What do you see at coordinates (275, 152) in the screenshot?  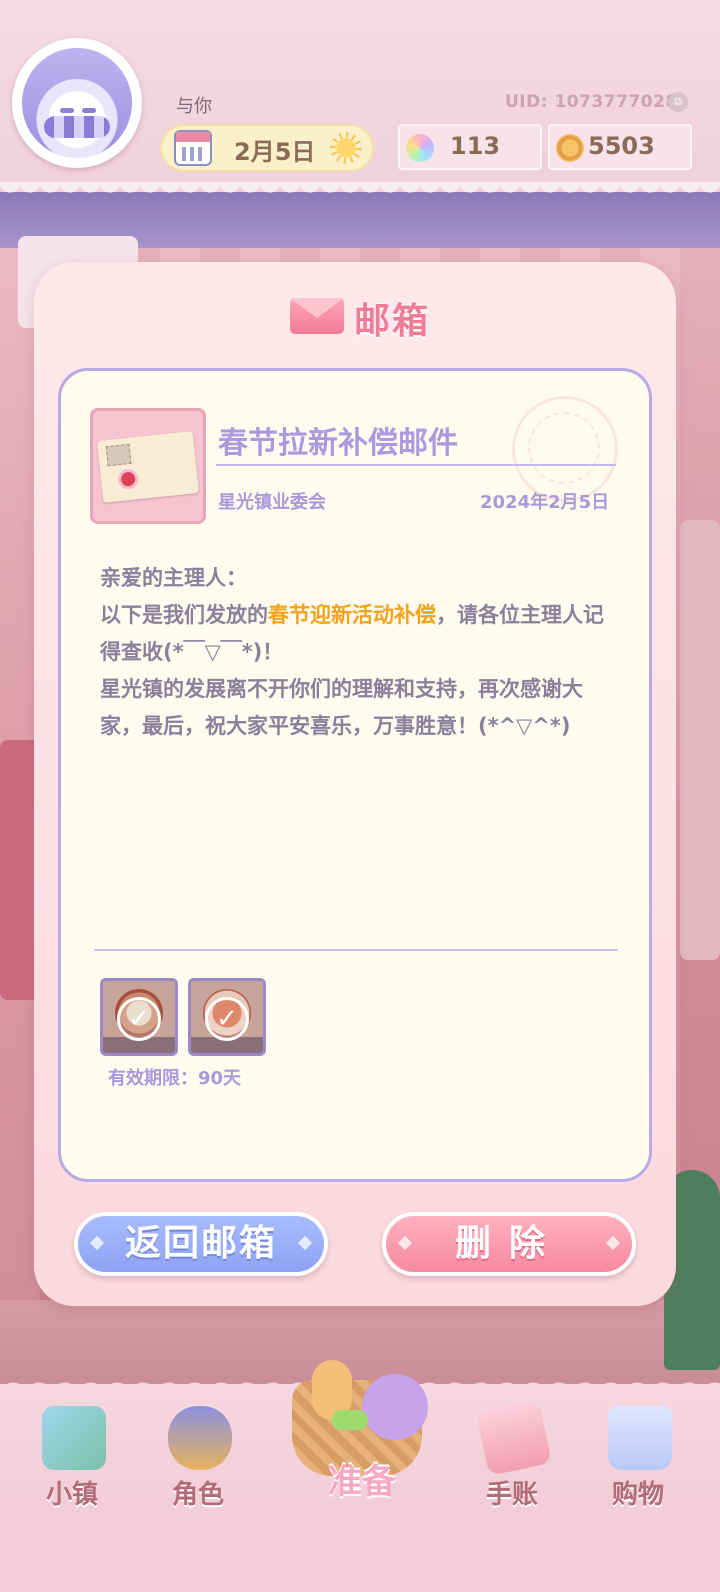 I see `date-text: 2月5日` at bounding box center [275, 152].